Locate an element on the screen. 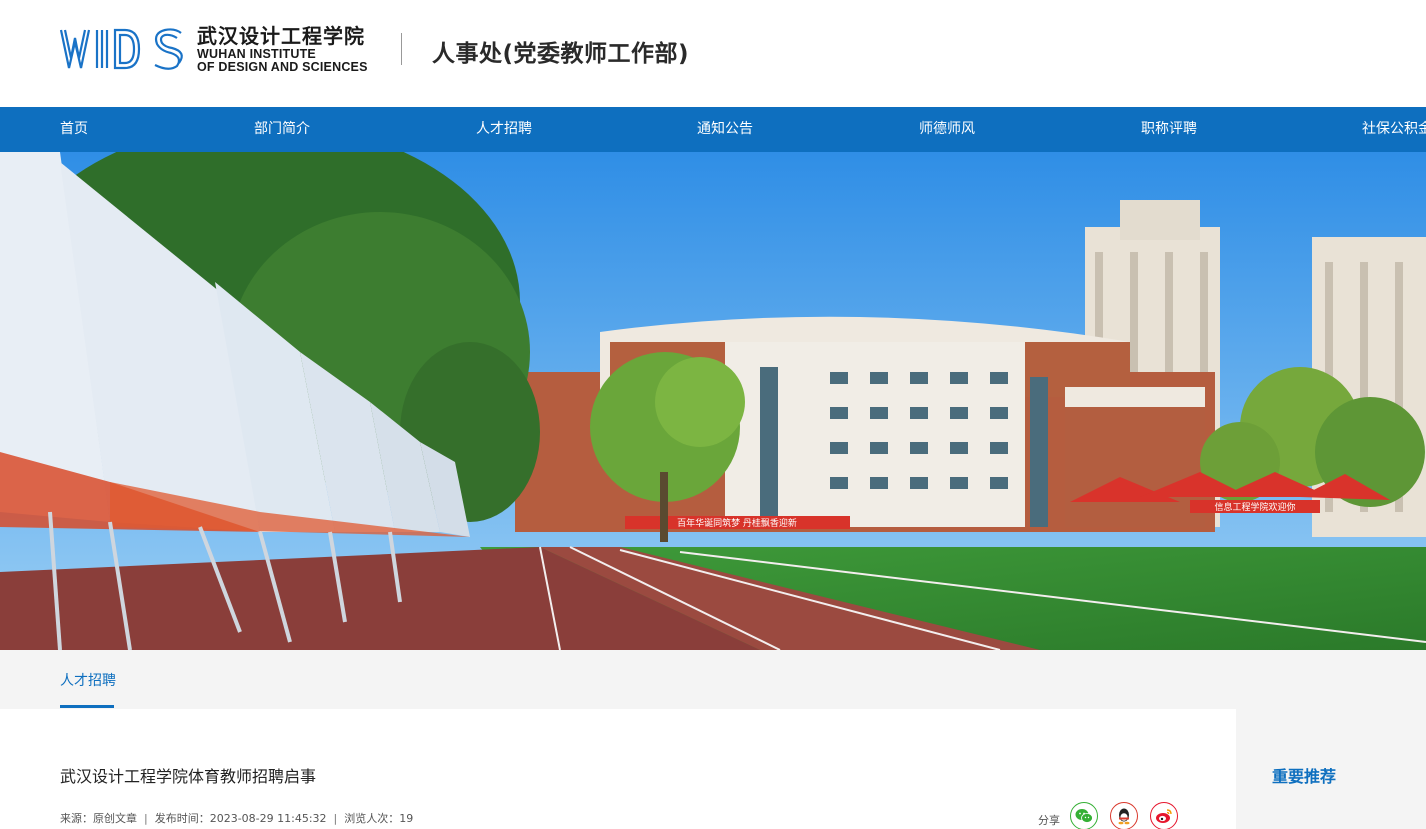  school-name-cn: 武汉设计工程学院 is located at coordinates (281, 36).